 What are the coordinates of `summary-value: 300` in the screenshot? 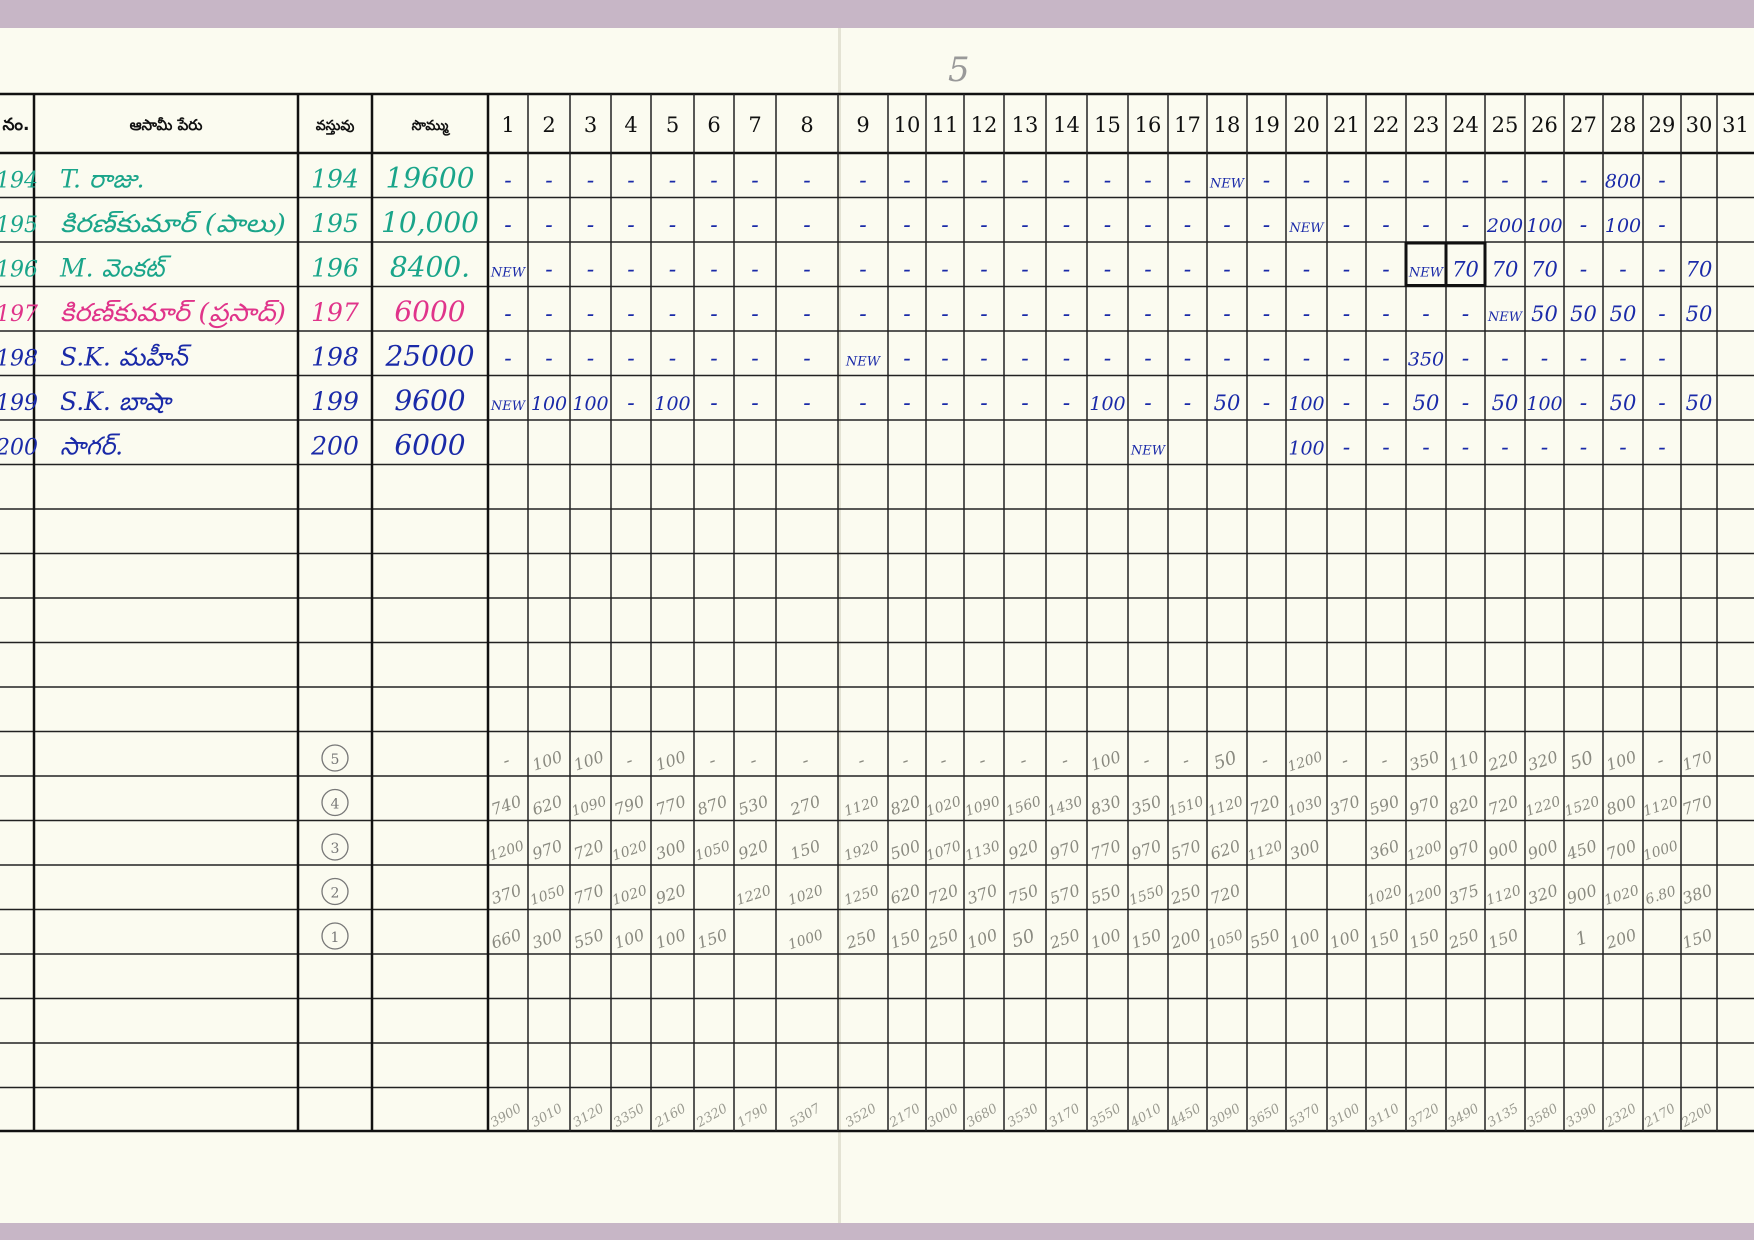 It's located at (1304, 850).